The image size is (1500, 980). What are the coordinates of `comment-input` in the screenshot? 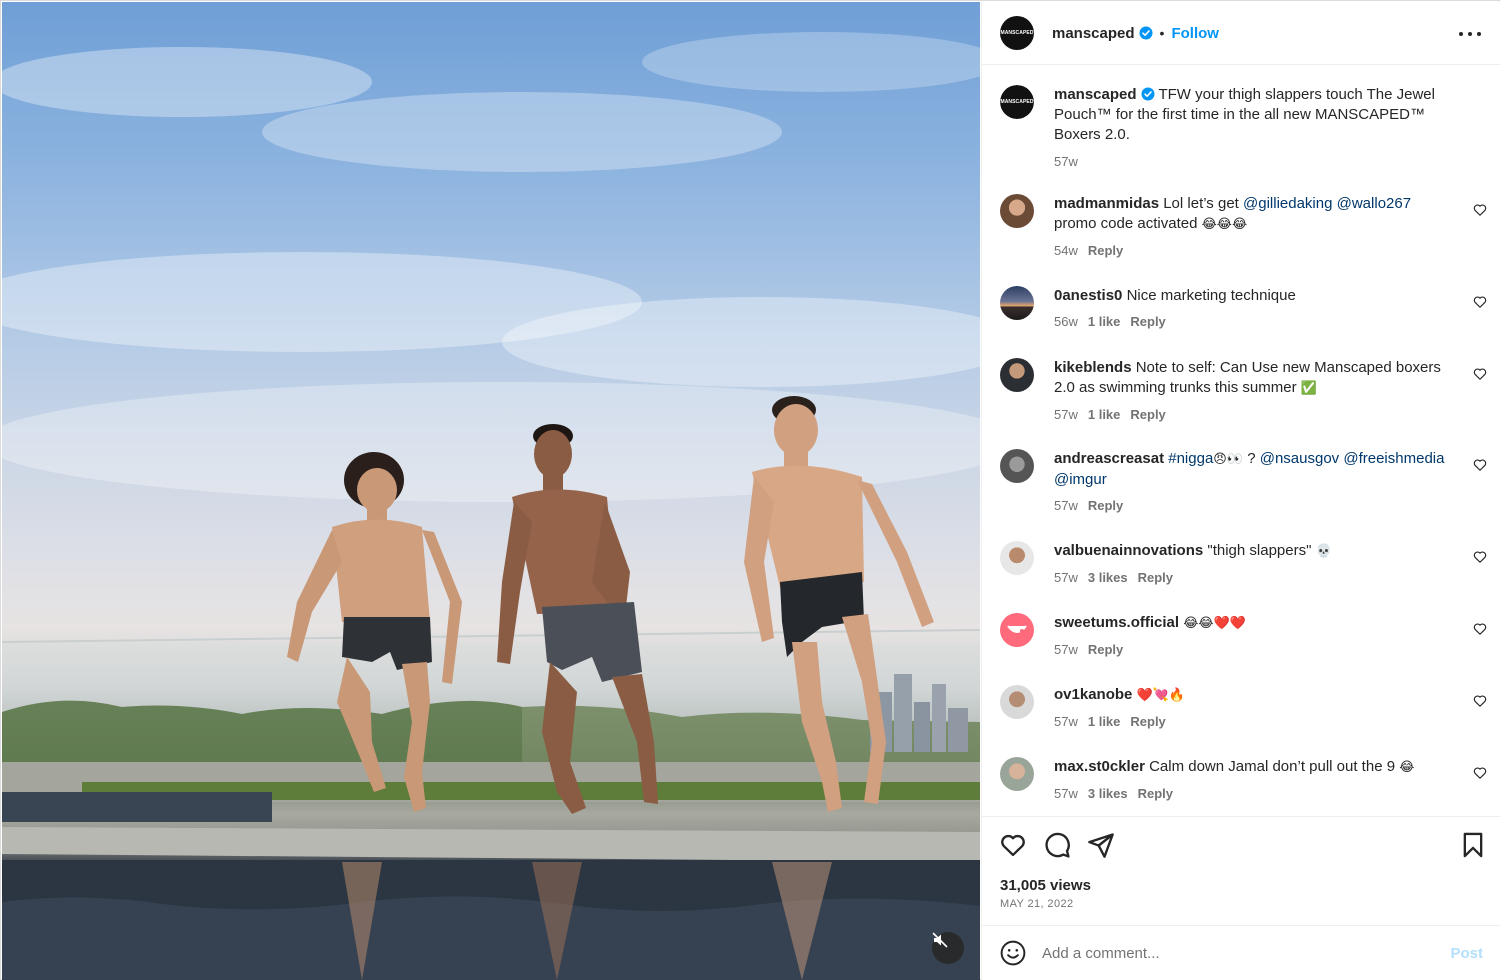 It's located at (1232, 953).